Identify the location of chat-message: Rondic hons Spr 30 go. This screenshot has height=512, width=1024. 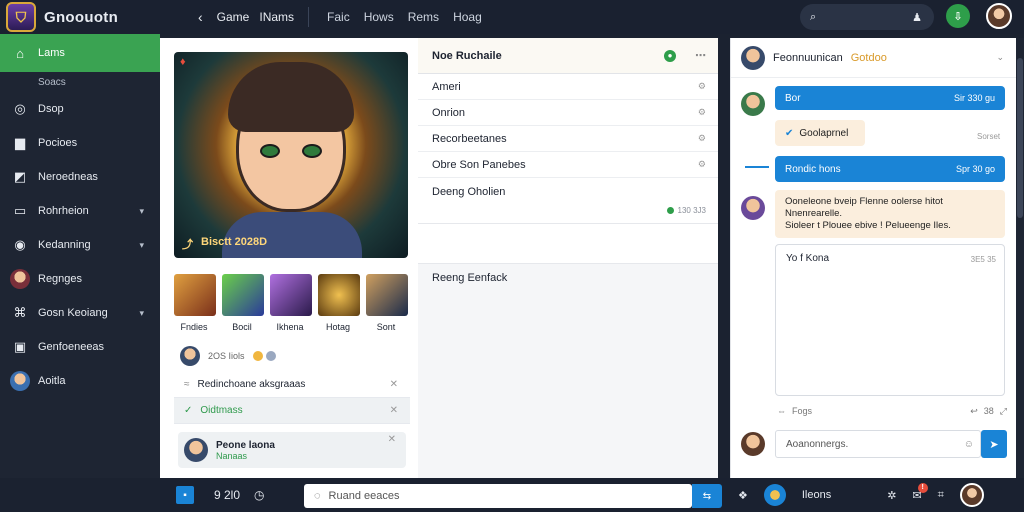
(890, 169).